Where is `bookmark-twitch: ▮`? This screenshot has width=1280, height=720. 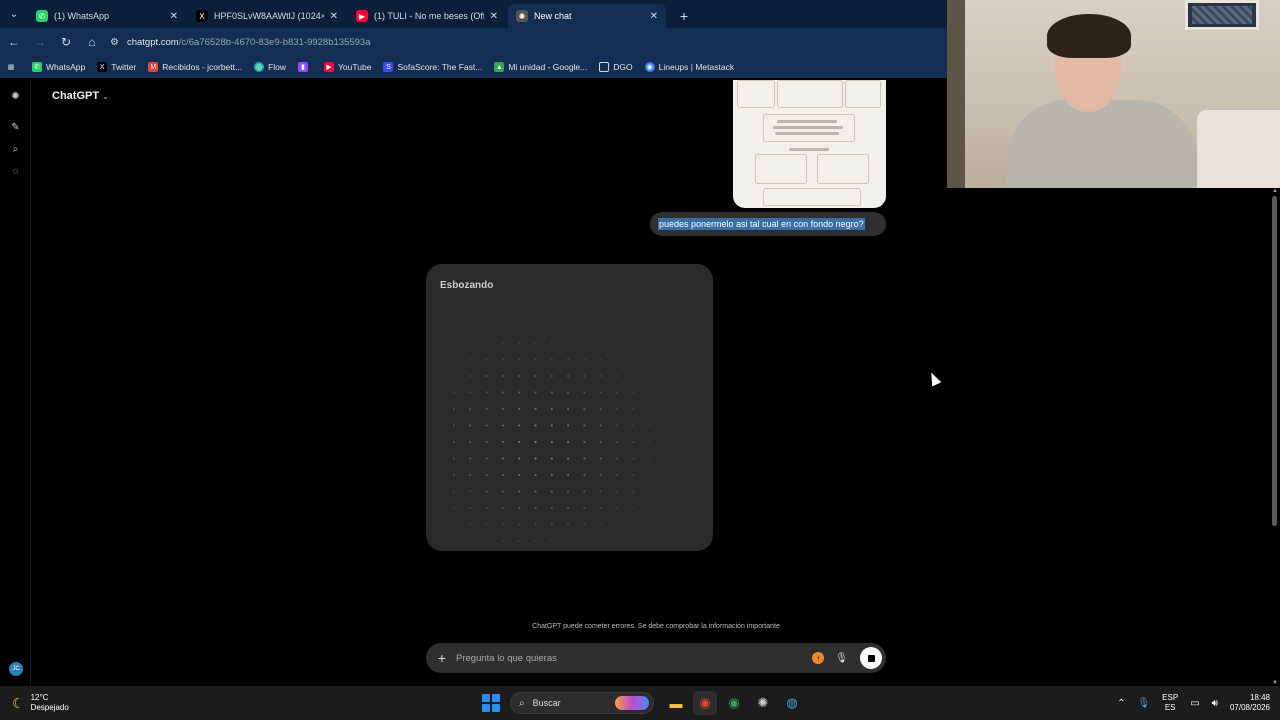
bookmark-twitch: ▮ is located at coordinates (305, 67).